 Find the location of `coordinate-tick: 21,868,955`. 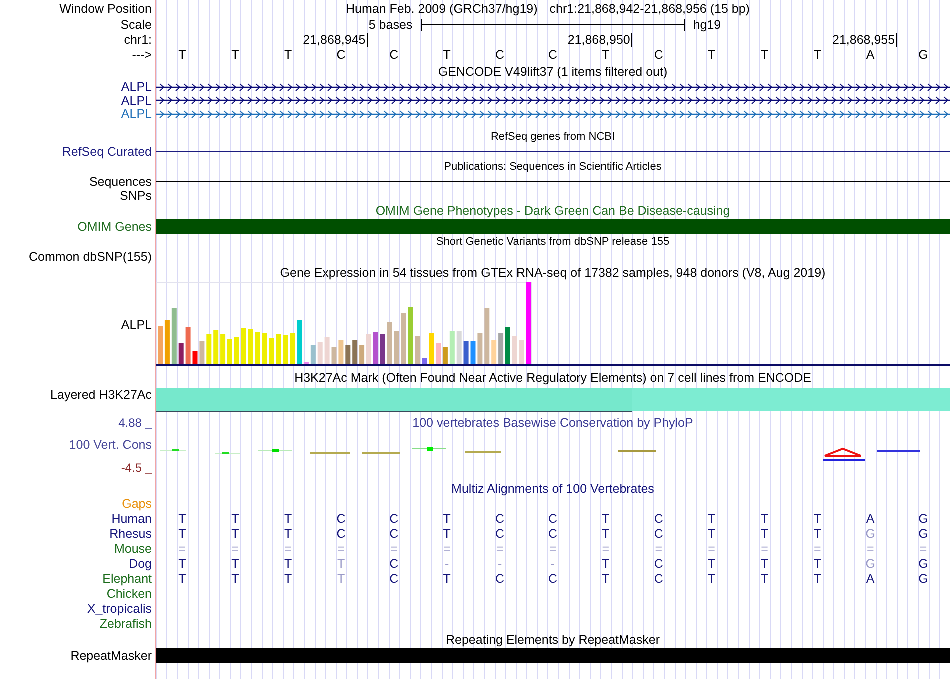

coordinate-tick: 21,868,955 is located at coordinates (865, 40).